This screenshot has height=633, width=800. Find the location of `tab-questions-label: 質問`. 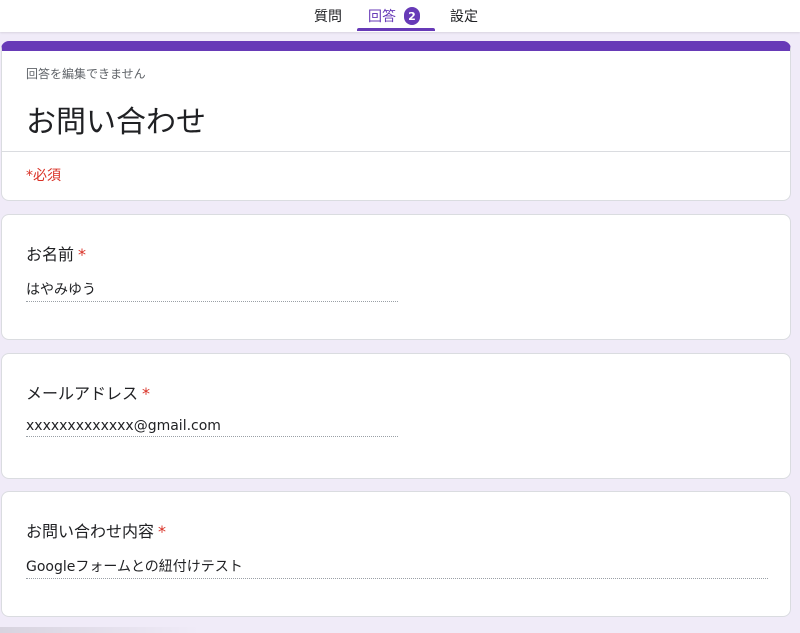

tab-questions-label: 質問 is located at coordinates (328, 17).